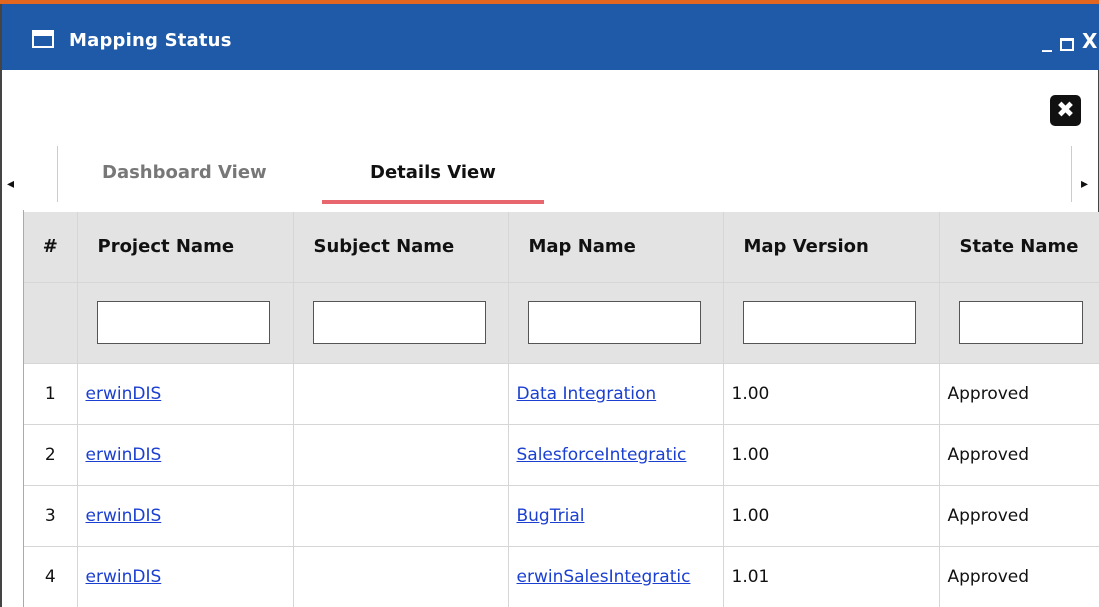 This screenshot has height=607, width=1099. I want to click on row-number: 4, so click(51, 576).